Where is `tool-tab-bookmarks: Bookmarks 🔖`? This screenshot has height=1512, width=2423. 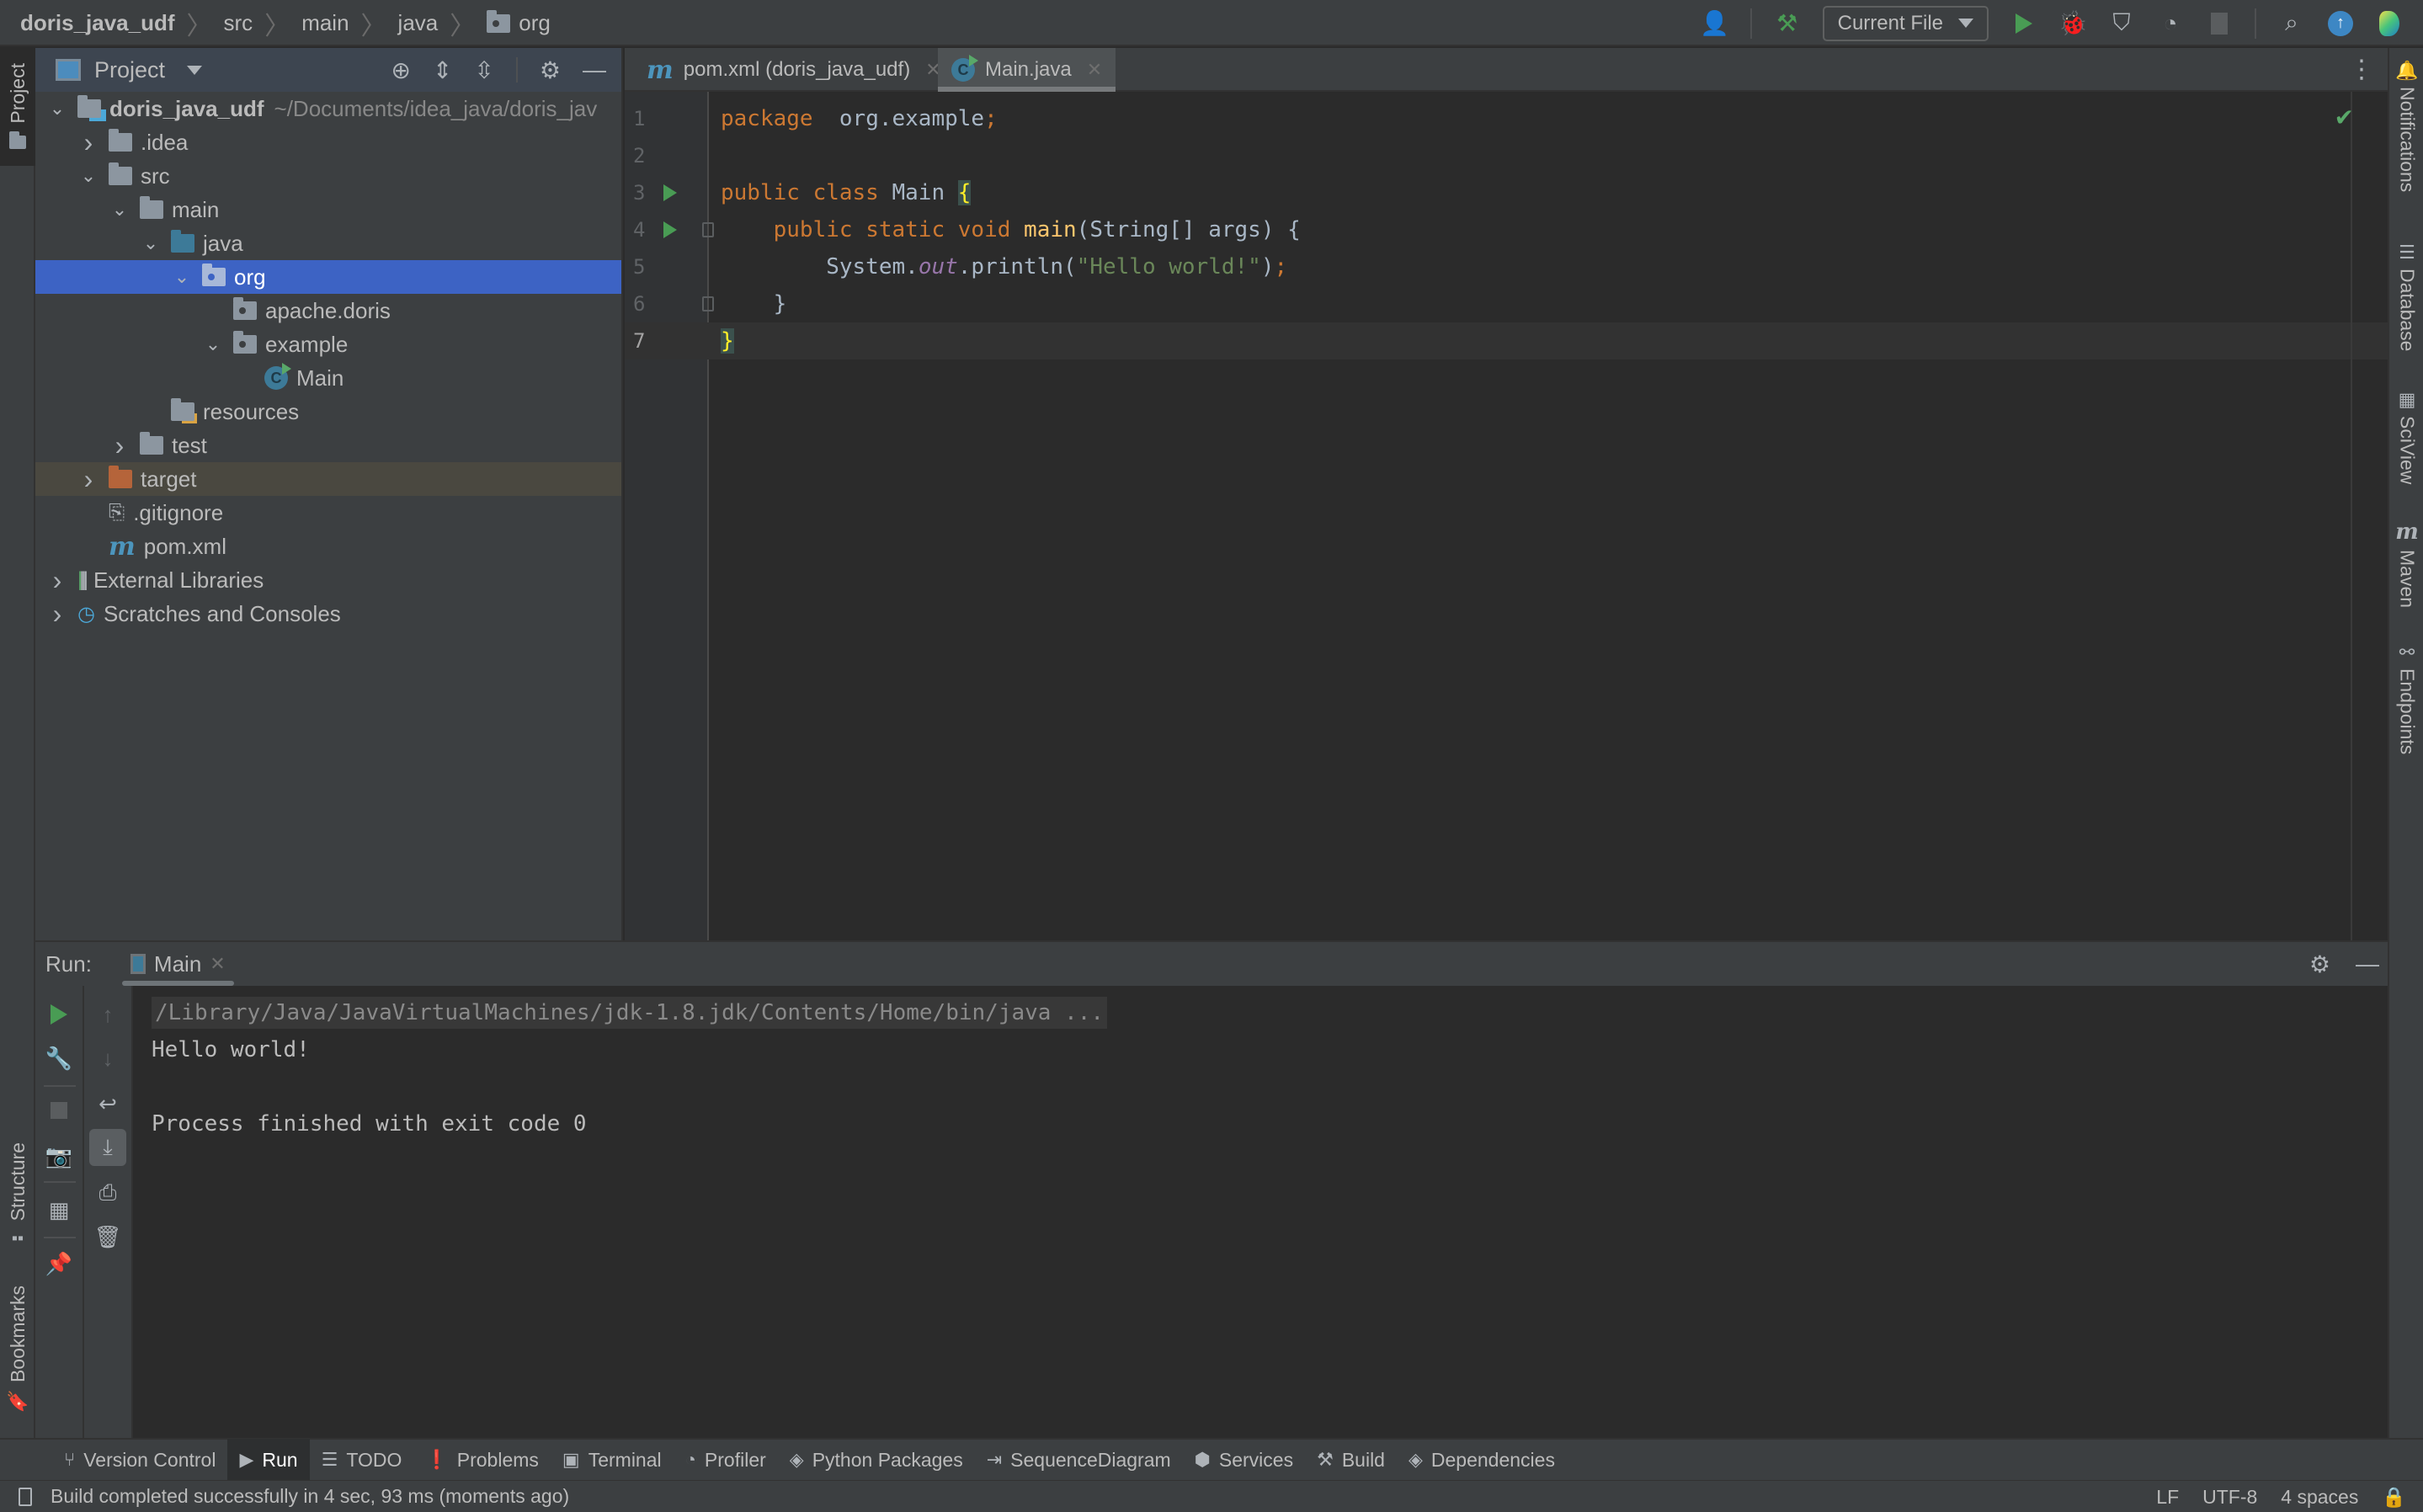 tool-tab-bookmarks: Bookmarks 🔖 is located at coordinates (17, 1370).